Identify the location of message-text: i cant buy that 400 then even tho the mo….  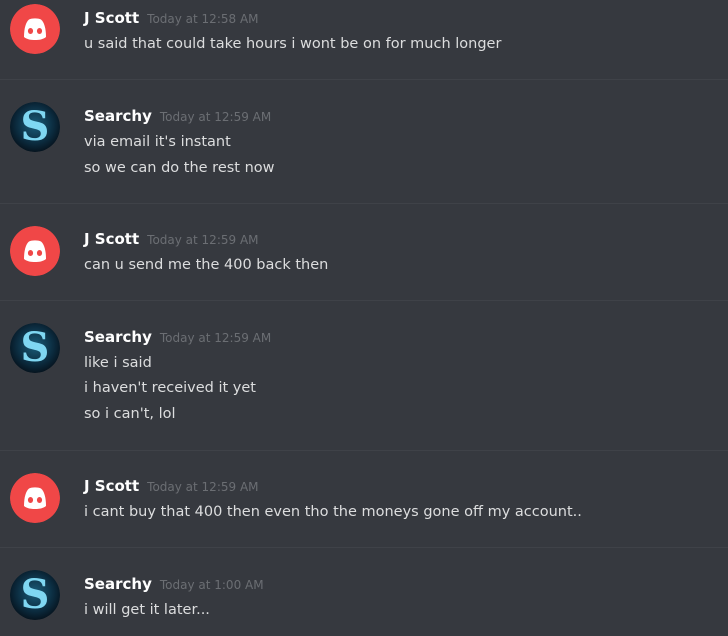
(333, 512).